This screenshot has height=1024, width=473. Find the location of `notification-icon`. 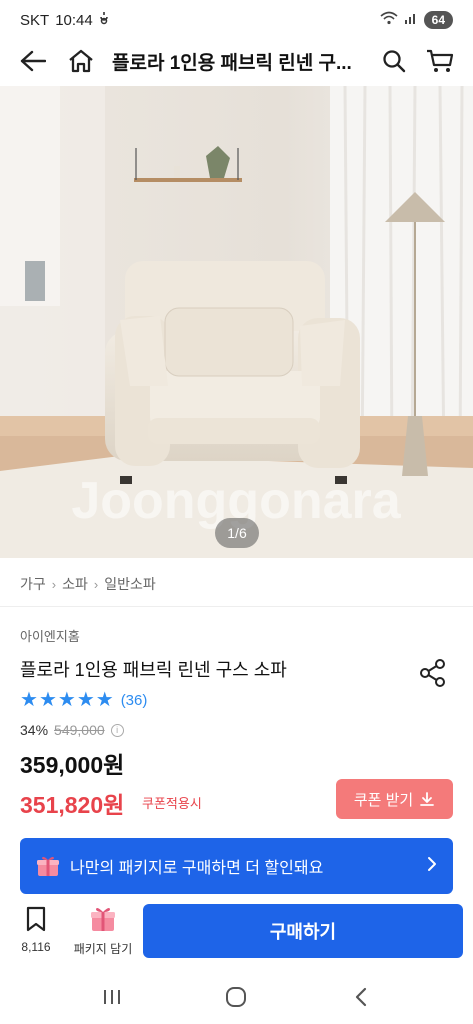

notification-icon is located at coordinates (104, 20).